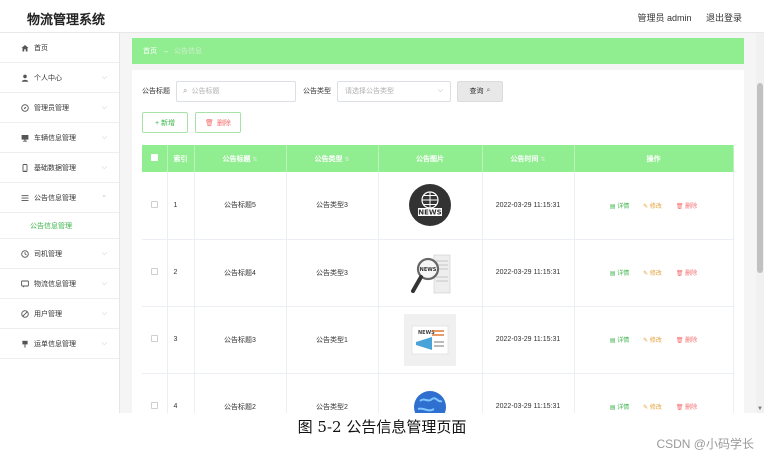 The width and height of the screenshot is (764, 457). Describe the element at coordinates (59, 138) in the screenshot. I see `sidebar-item-vehicles: 车辆信息管理 ⌵` at that location.